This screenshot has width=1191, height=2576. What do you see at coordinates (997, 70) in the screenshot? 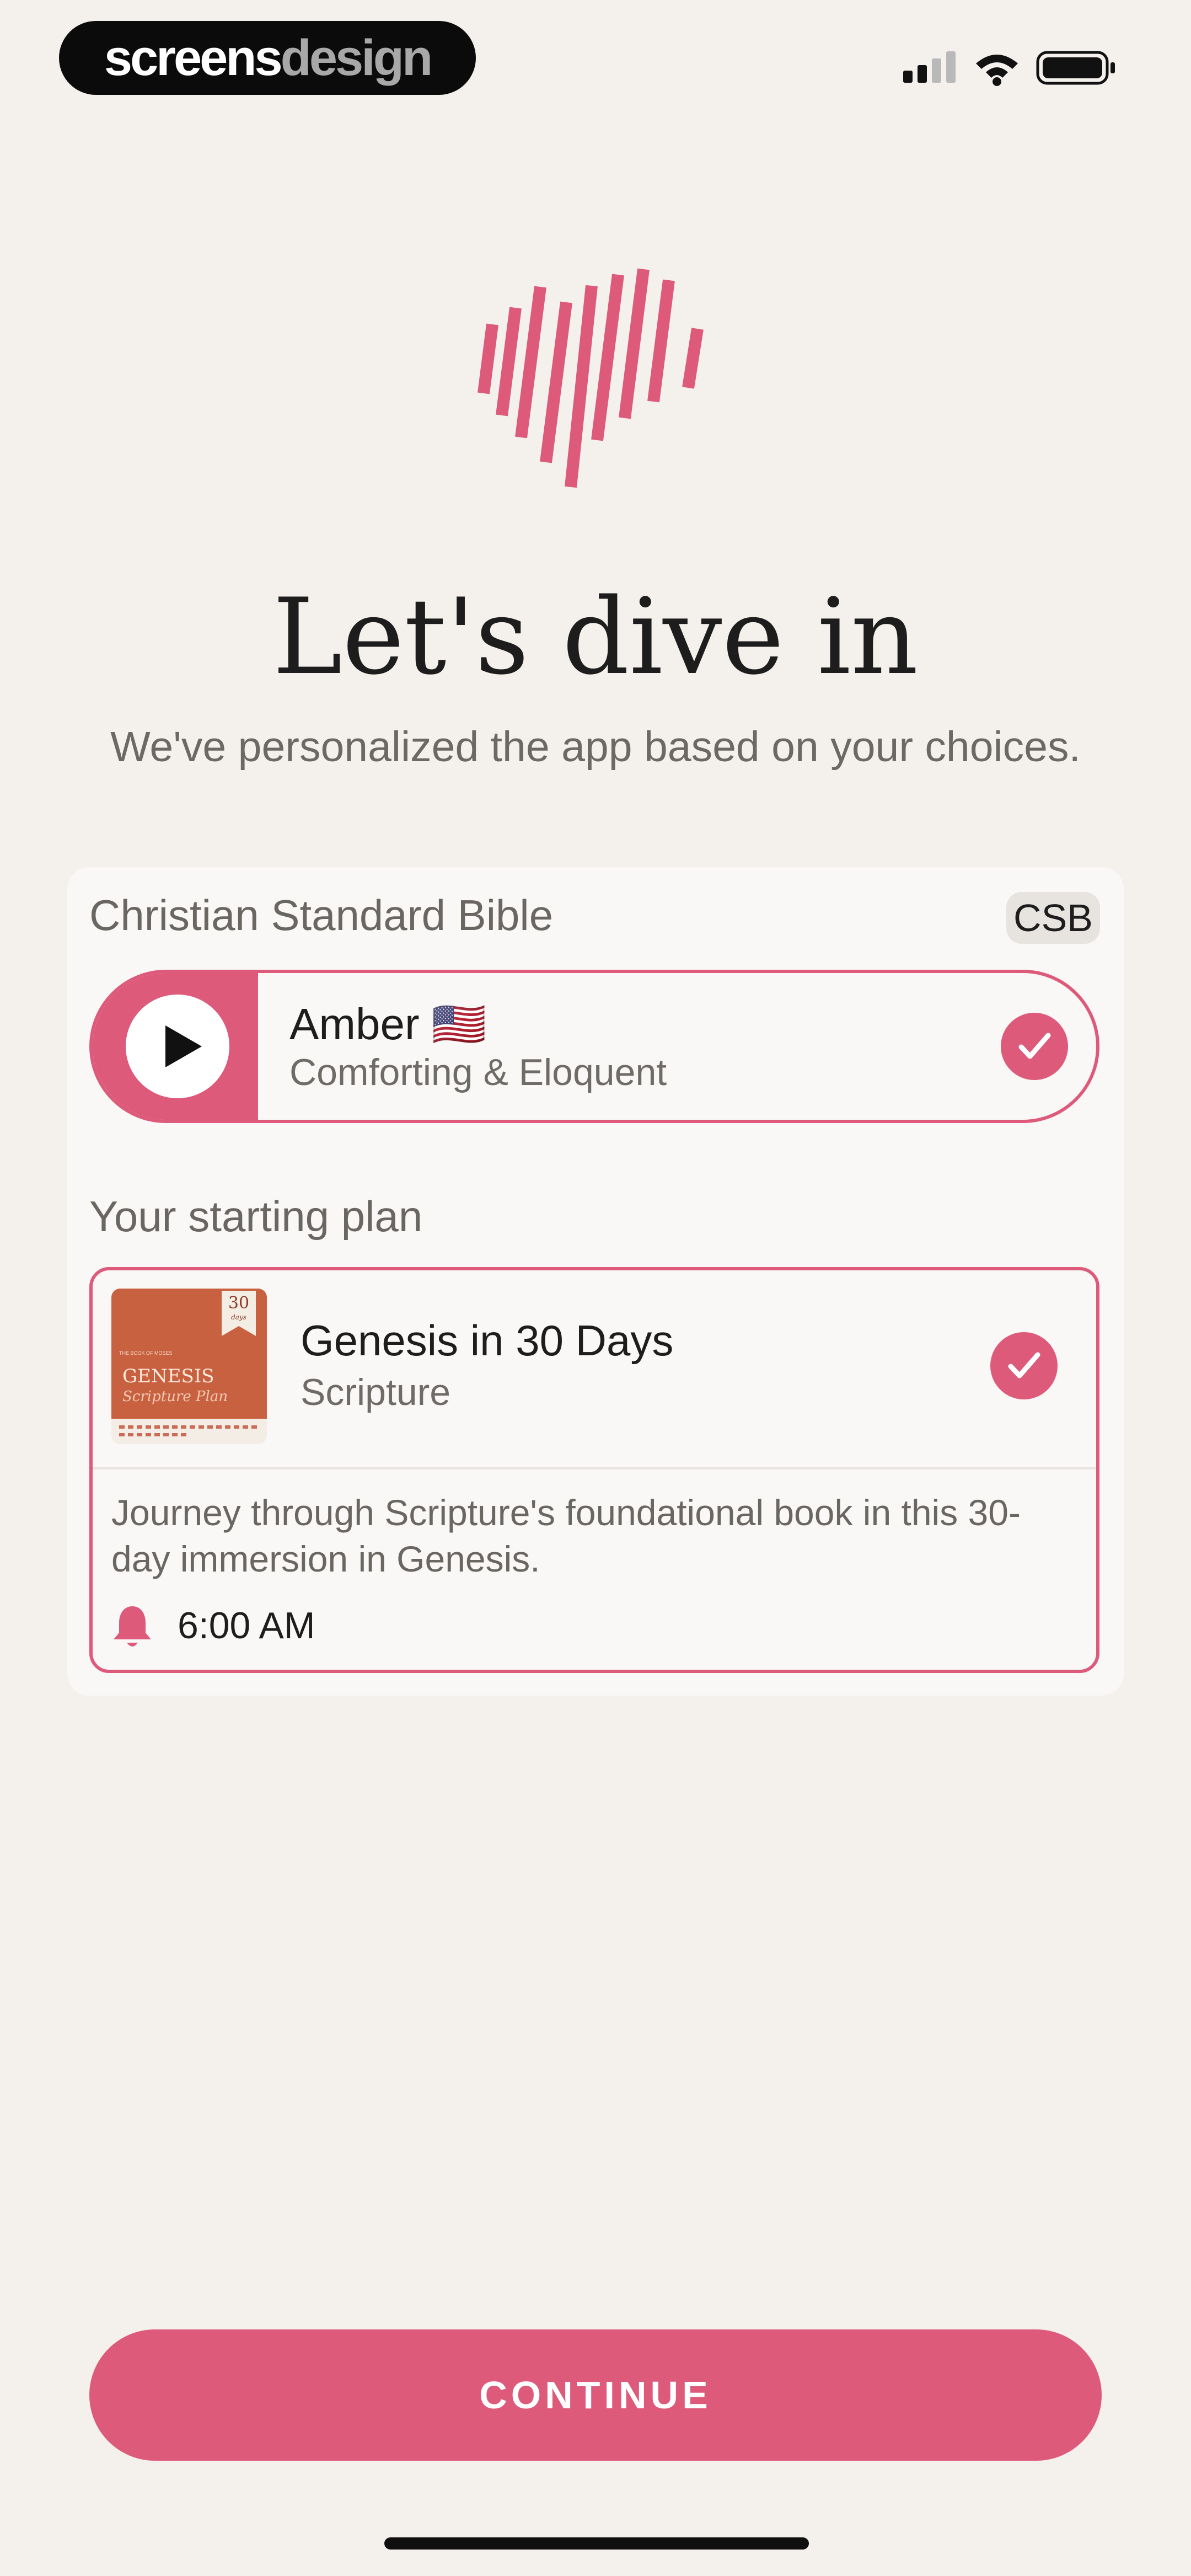
I see `wifi-icon` at bounding box center [997, 70].